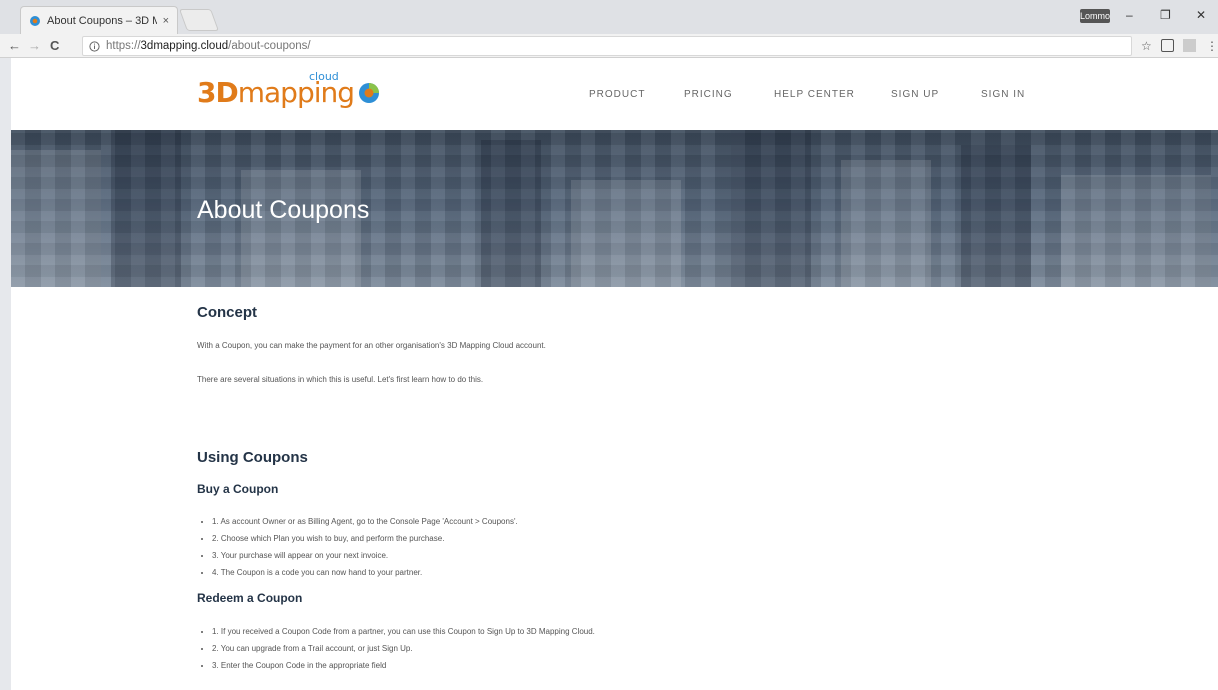  What do you see at coordinates (102, 20) in the screenshot?
I see `tab-title: About Coupons – 3D Ma` at bounding box center [102, 20].